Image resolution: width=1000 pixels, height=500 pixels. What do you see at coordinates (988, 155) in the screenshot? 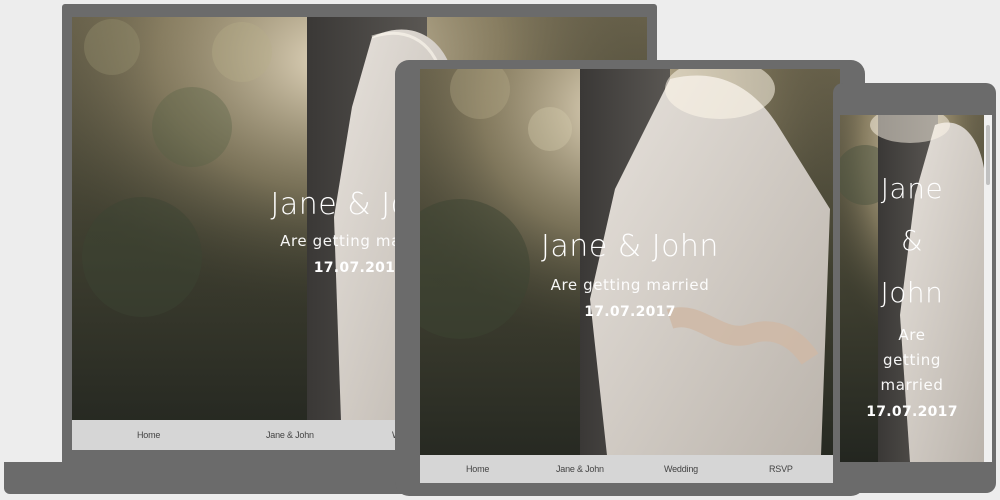
I see `scrollbar-thumb` at bounding box center [988, 155].